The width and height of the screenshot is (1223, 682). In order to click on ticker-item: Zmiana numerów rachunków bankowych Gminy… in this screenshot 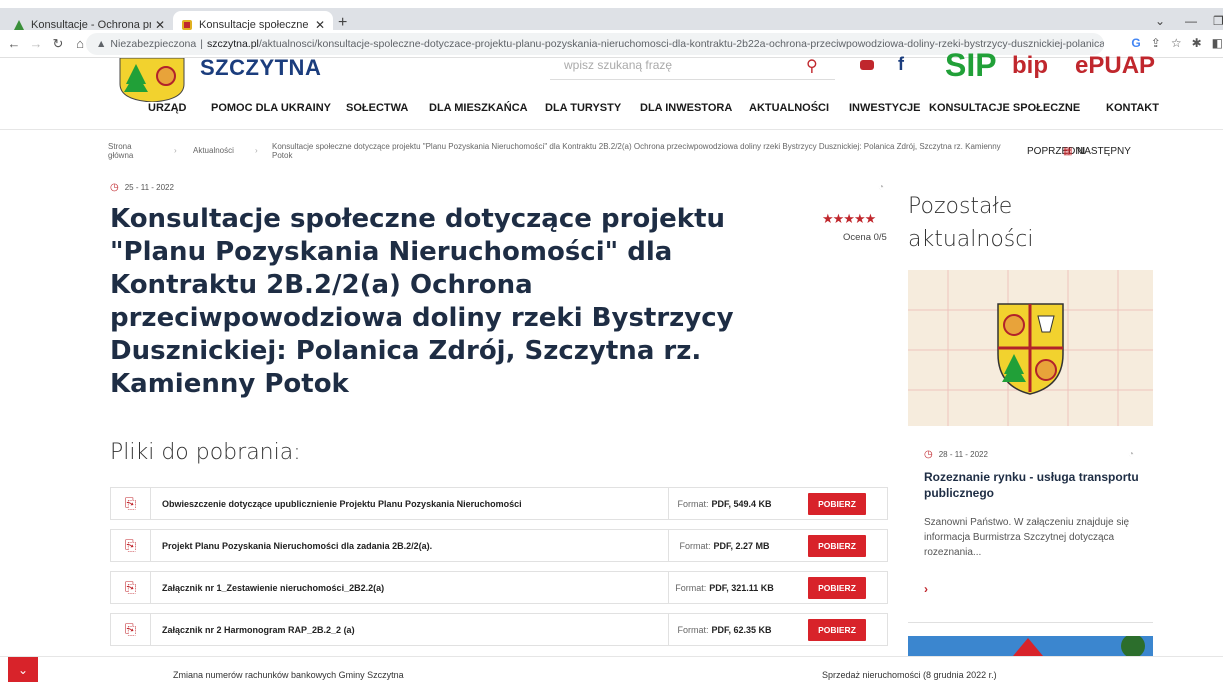, I will do `click(288, 675)`.